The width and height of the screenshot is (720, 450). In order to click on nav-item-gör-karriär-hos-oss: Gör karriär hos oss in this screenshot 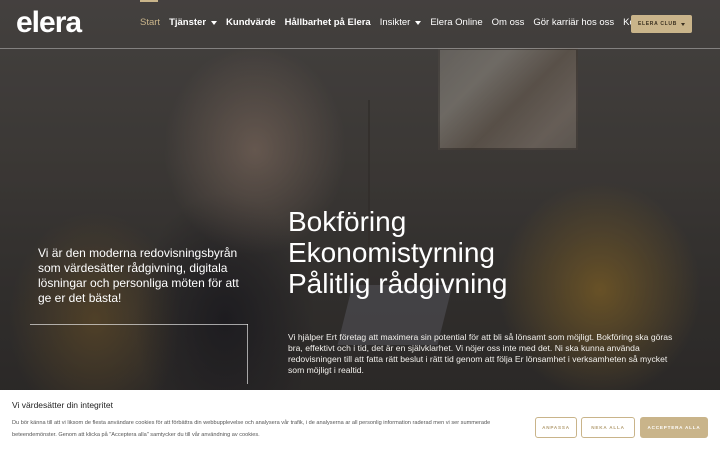, I will do `click(573, 22)`.